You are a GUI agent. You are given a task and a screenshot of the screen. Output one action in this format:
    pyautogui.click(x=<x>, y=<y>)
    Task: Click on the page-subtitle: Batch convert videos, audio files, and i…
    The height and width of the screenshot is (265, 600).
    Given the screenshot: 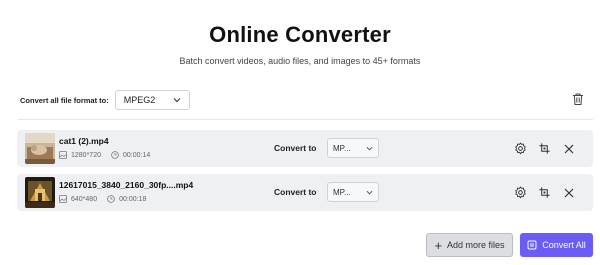 What is the action you would take?
    pyautogui.click(x=300, y=61)
    